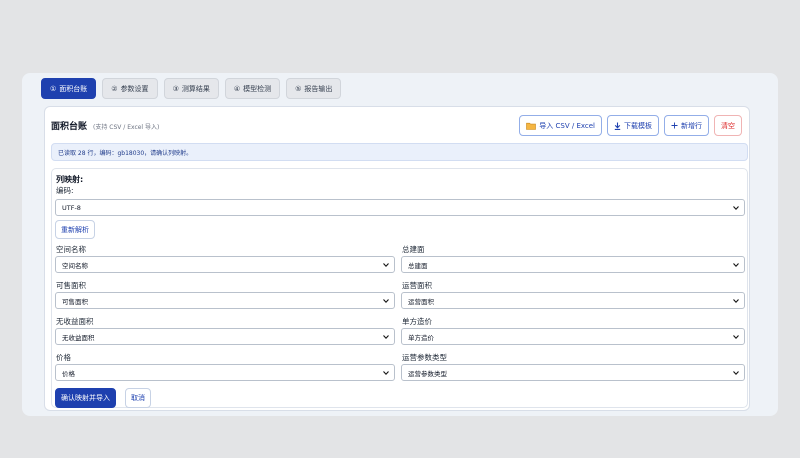 This screenshot has height=458, width=800. I want to click on unit-cost-select-value: 单方造价, so click(421, 337).